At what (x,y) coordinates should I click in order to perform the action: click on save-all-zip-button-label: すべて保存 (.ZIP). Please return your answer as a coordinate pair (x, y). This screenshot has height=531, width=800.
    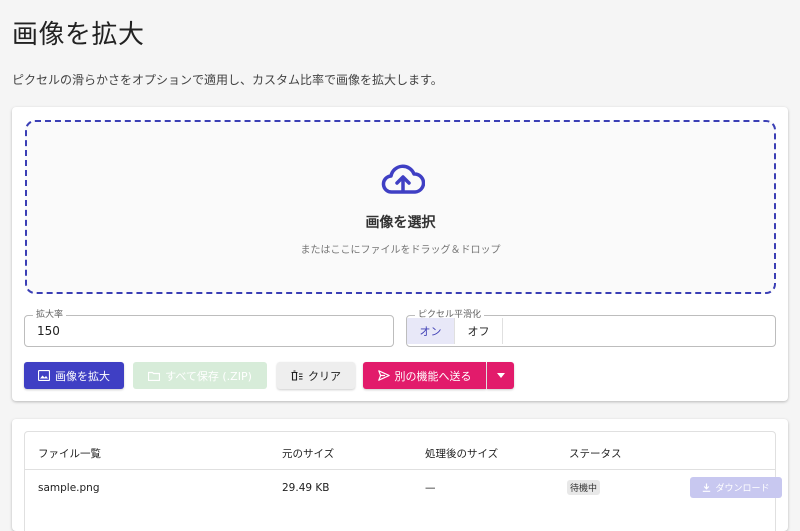
    Looking at the image, I should click on (208, 376).